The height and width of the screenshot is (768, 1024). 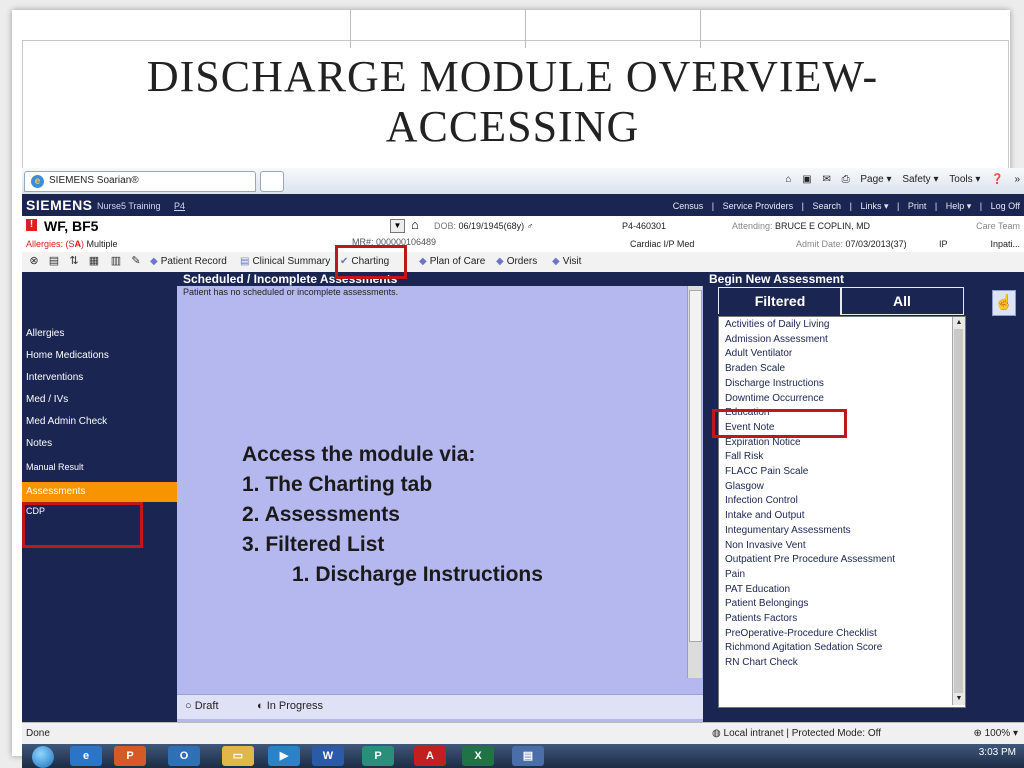 I want to click on assessment-item: Discharge Instructions, so click(x=774, y=383).